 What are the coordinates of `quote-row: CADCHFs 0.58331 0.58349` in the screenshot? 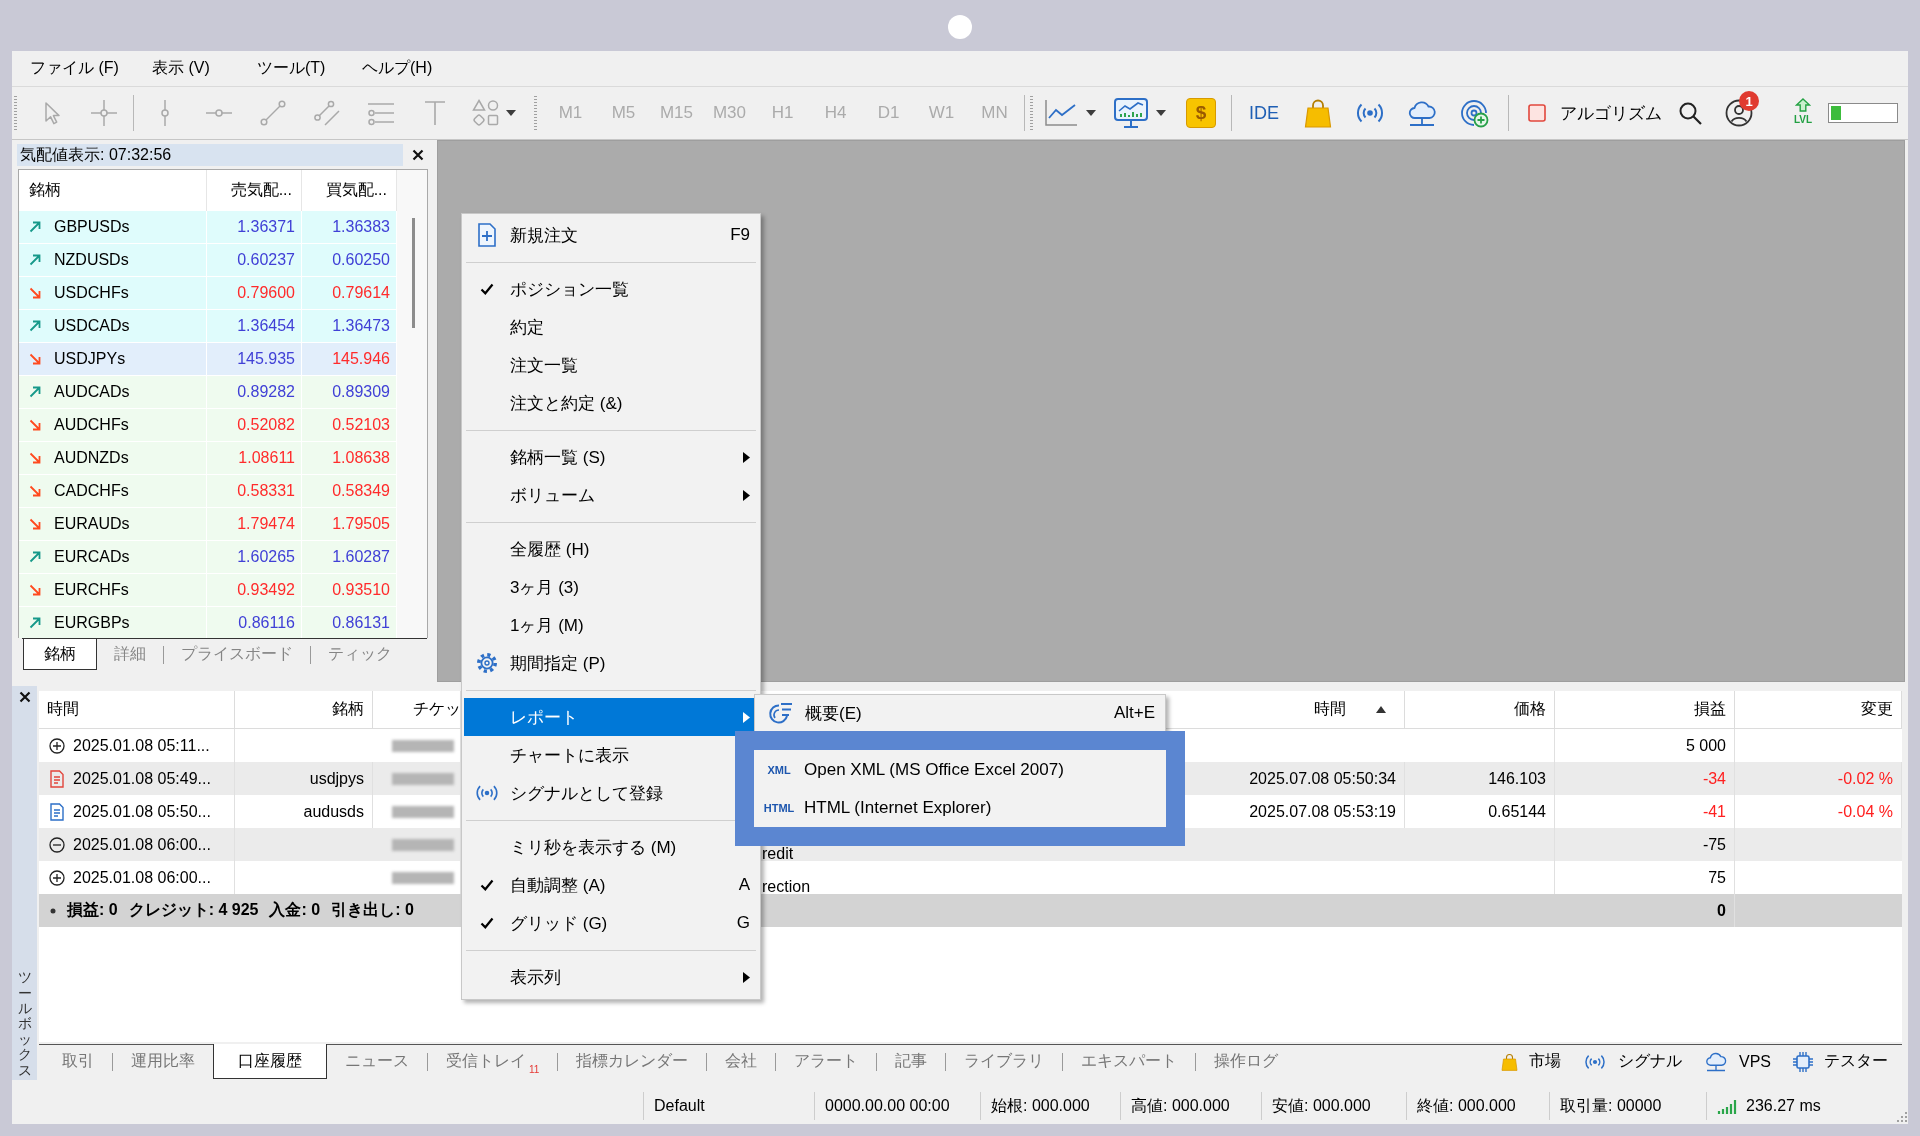 It's located at (208, 491).